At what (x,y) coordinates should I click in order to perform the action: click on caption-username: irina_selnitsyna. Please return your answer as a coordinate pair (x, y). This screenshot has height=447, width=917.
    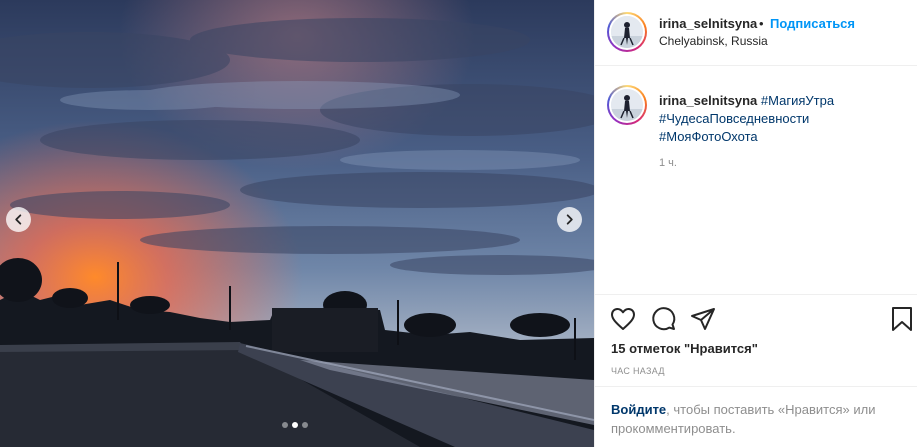
    Looking at the image, I should click on (708, 100).